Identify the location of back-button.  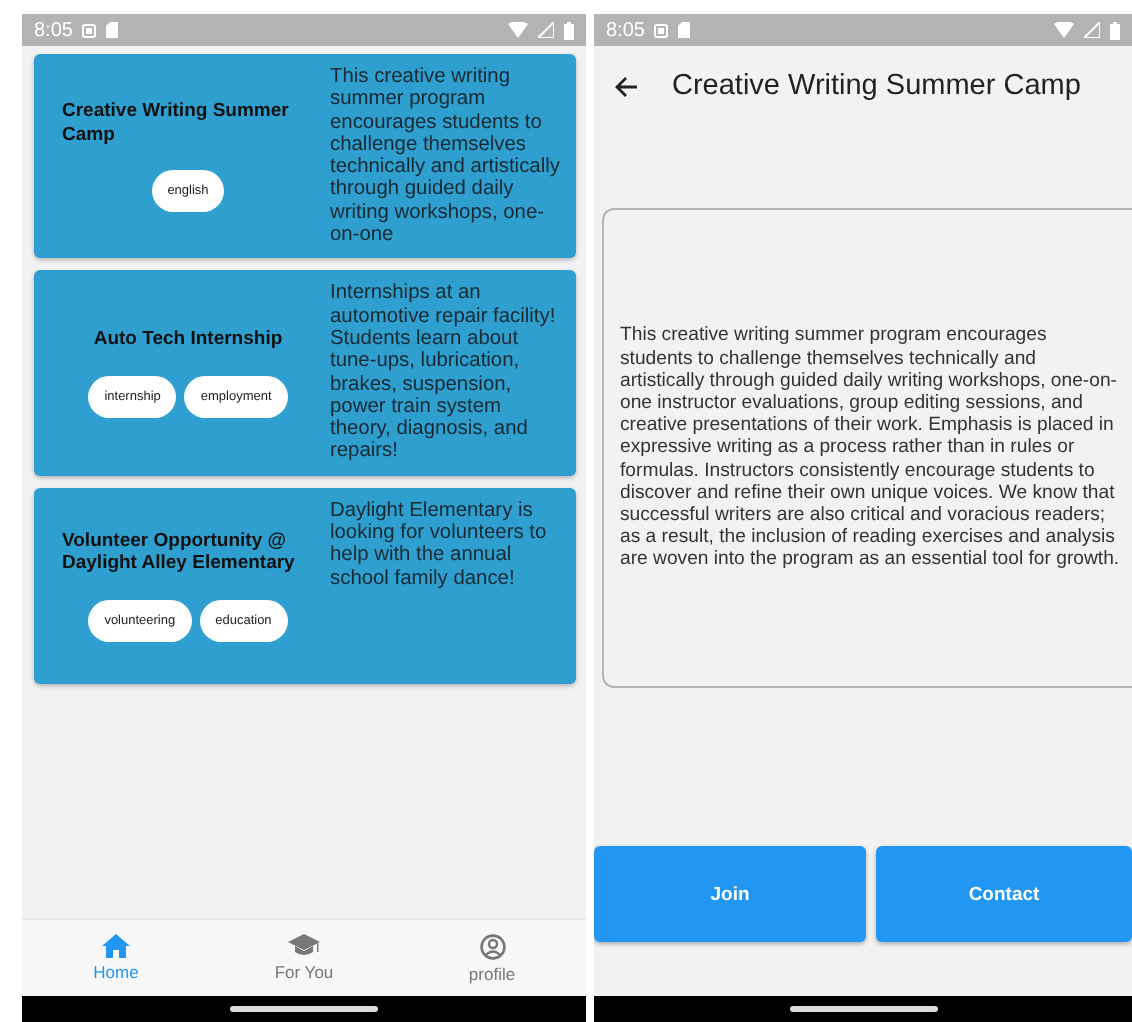
(626, 86).